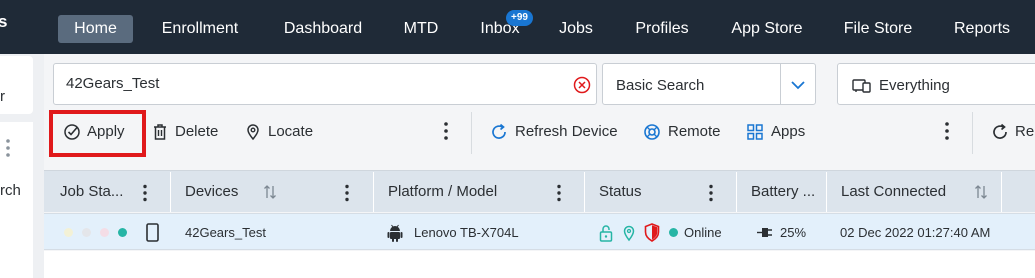 This screenshot has width=1035, height=278. Describe the element at coordinates (652, 232) in the screenshot. I see `shield-icon` at that location.